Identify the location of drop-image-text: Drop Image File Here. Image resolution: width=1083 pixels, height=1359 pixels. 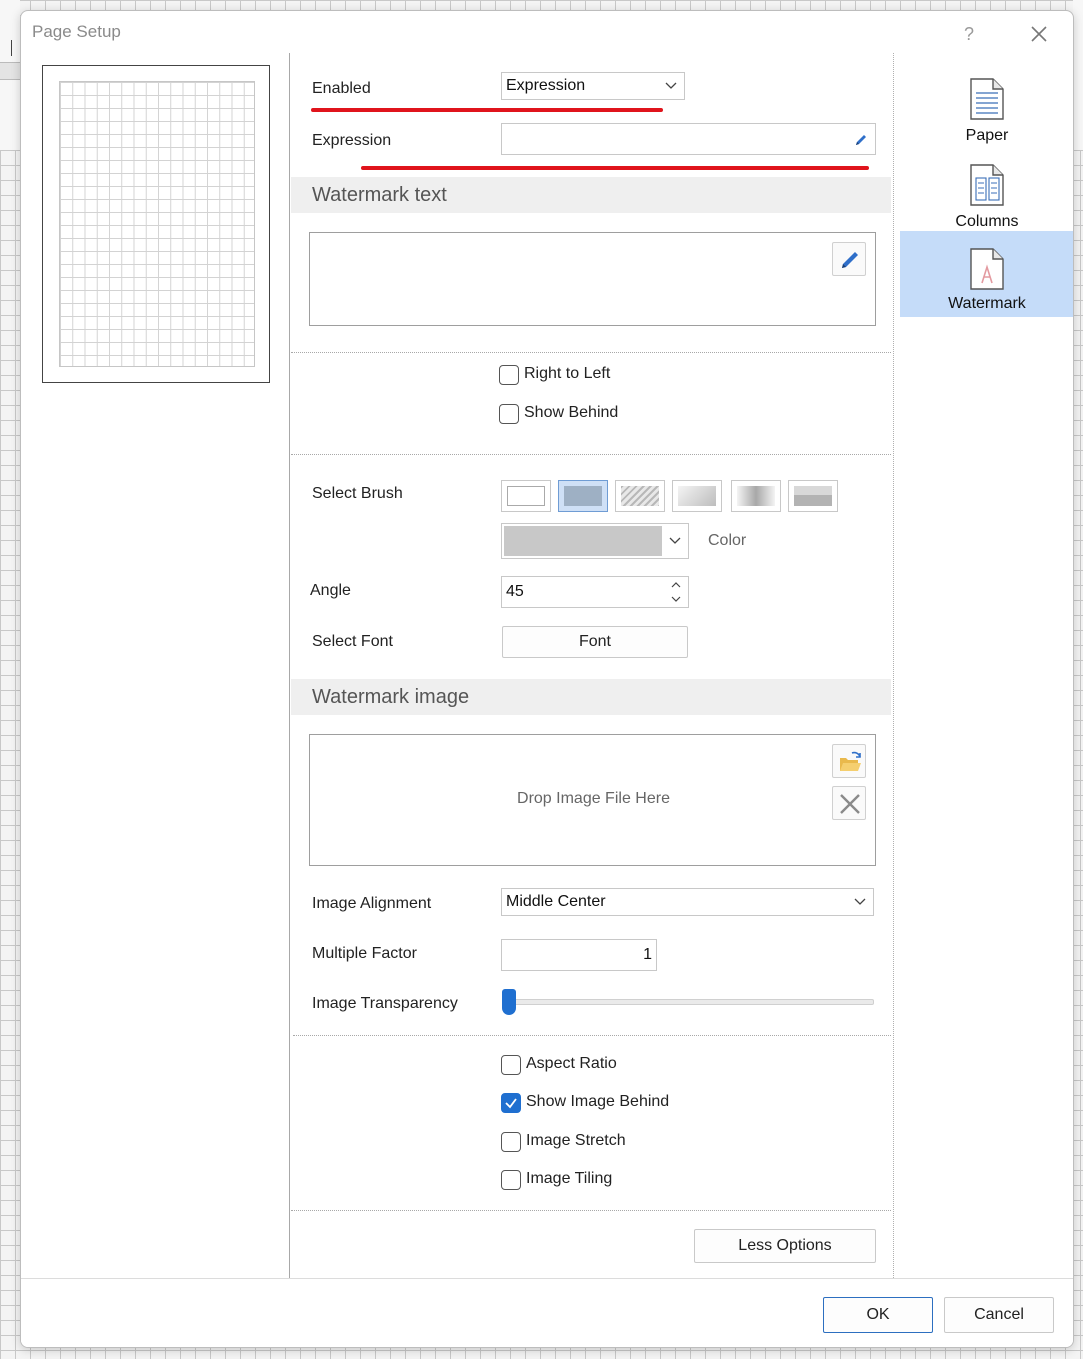
(593, 798).